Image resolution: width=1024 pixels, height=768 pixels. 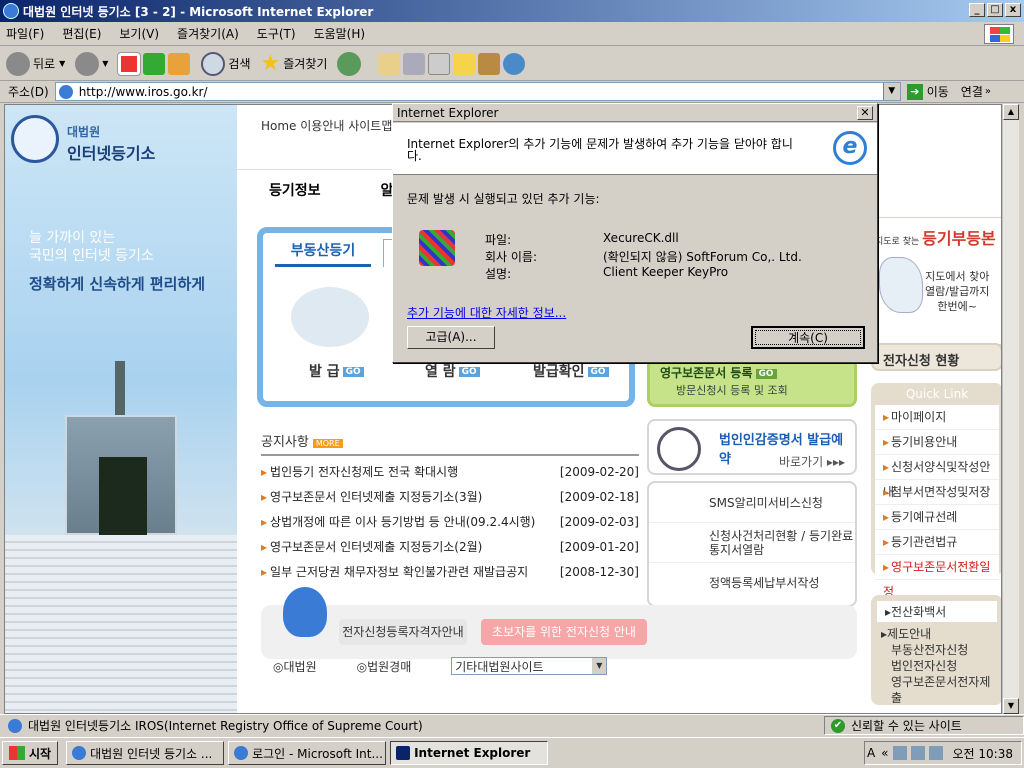 What do you see at coordinates (935, 753) in the screenshot?
I see `volume-icon` at bounding box center [935, 753].